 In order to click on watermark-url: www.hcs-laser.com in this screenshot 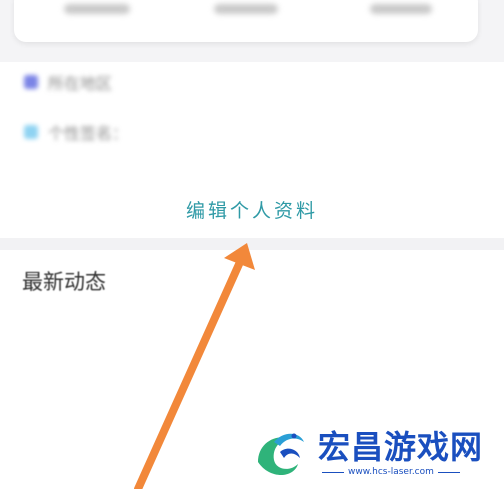, I will do `click(391, 472)`.